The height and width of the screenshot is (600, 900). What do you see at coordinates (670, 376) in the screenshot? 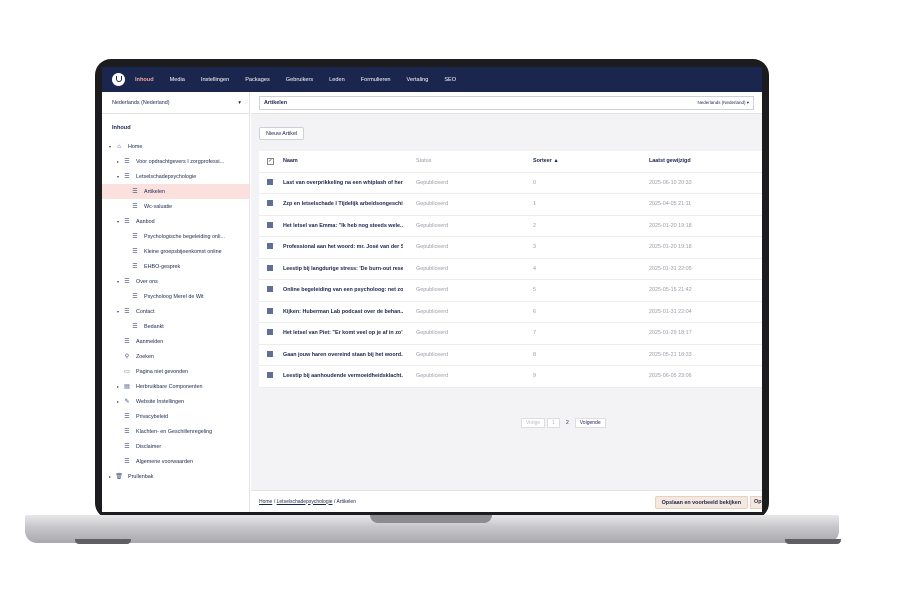
I see `row-modified: 2025-06-05 23:06` at bounding box center [670, 376].